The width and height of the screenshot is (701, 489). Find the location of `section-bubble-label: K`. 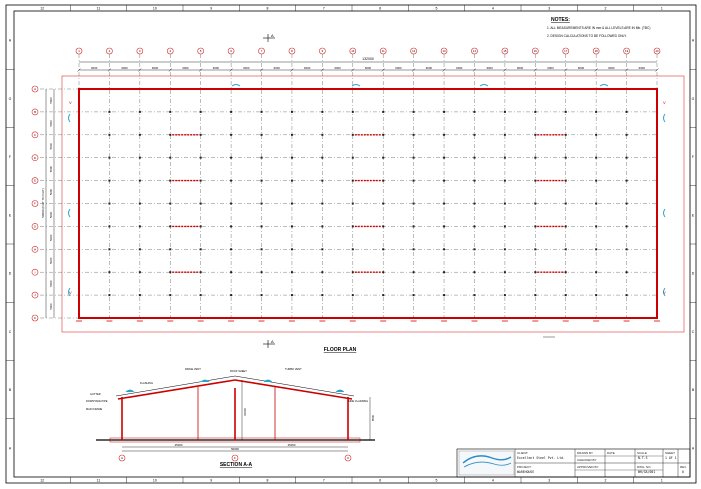

section-bubble-label: K is located at coordinates (348, 458).